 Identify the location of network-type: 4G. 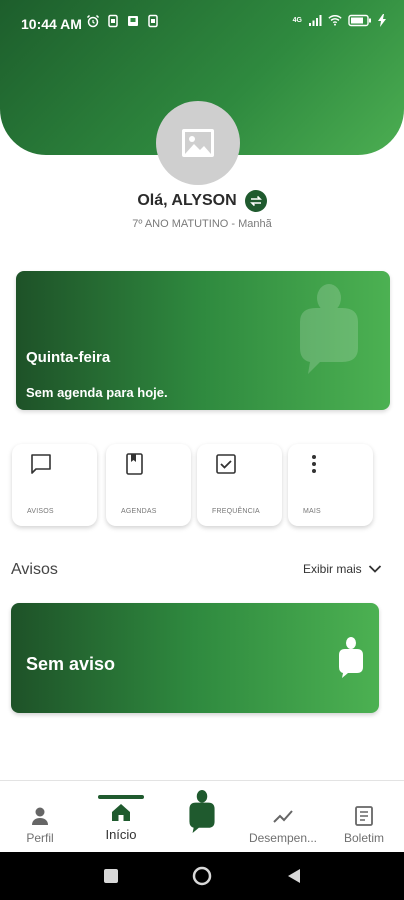
(297, 20).